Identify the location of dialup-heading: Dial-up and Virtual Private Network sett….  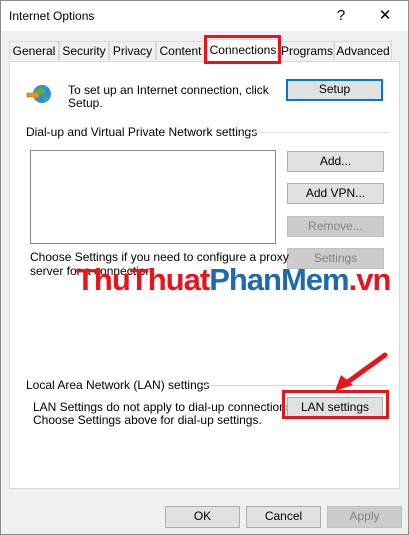
(142, 132).